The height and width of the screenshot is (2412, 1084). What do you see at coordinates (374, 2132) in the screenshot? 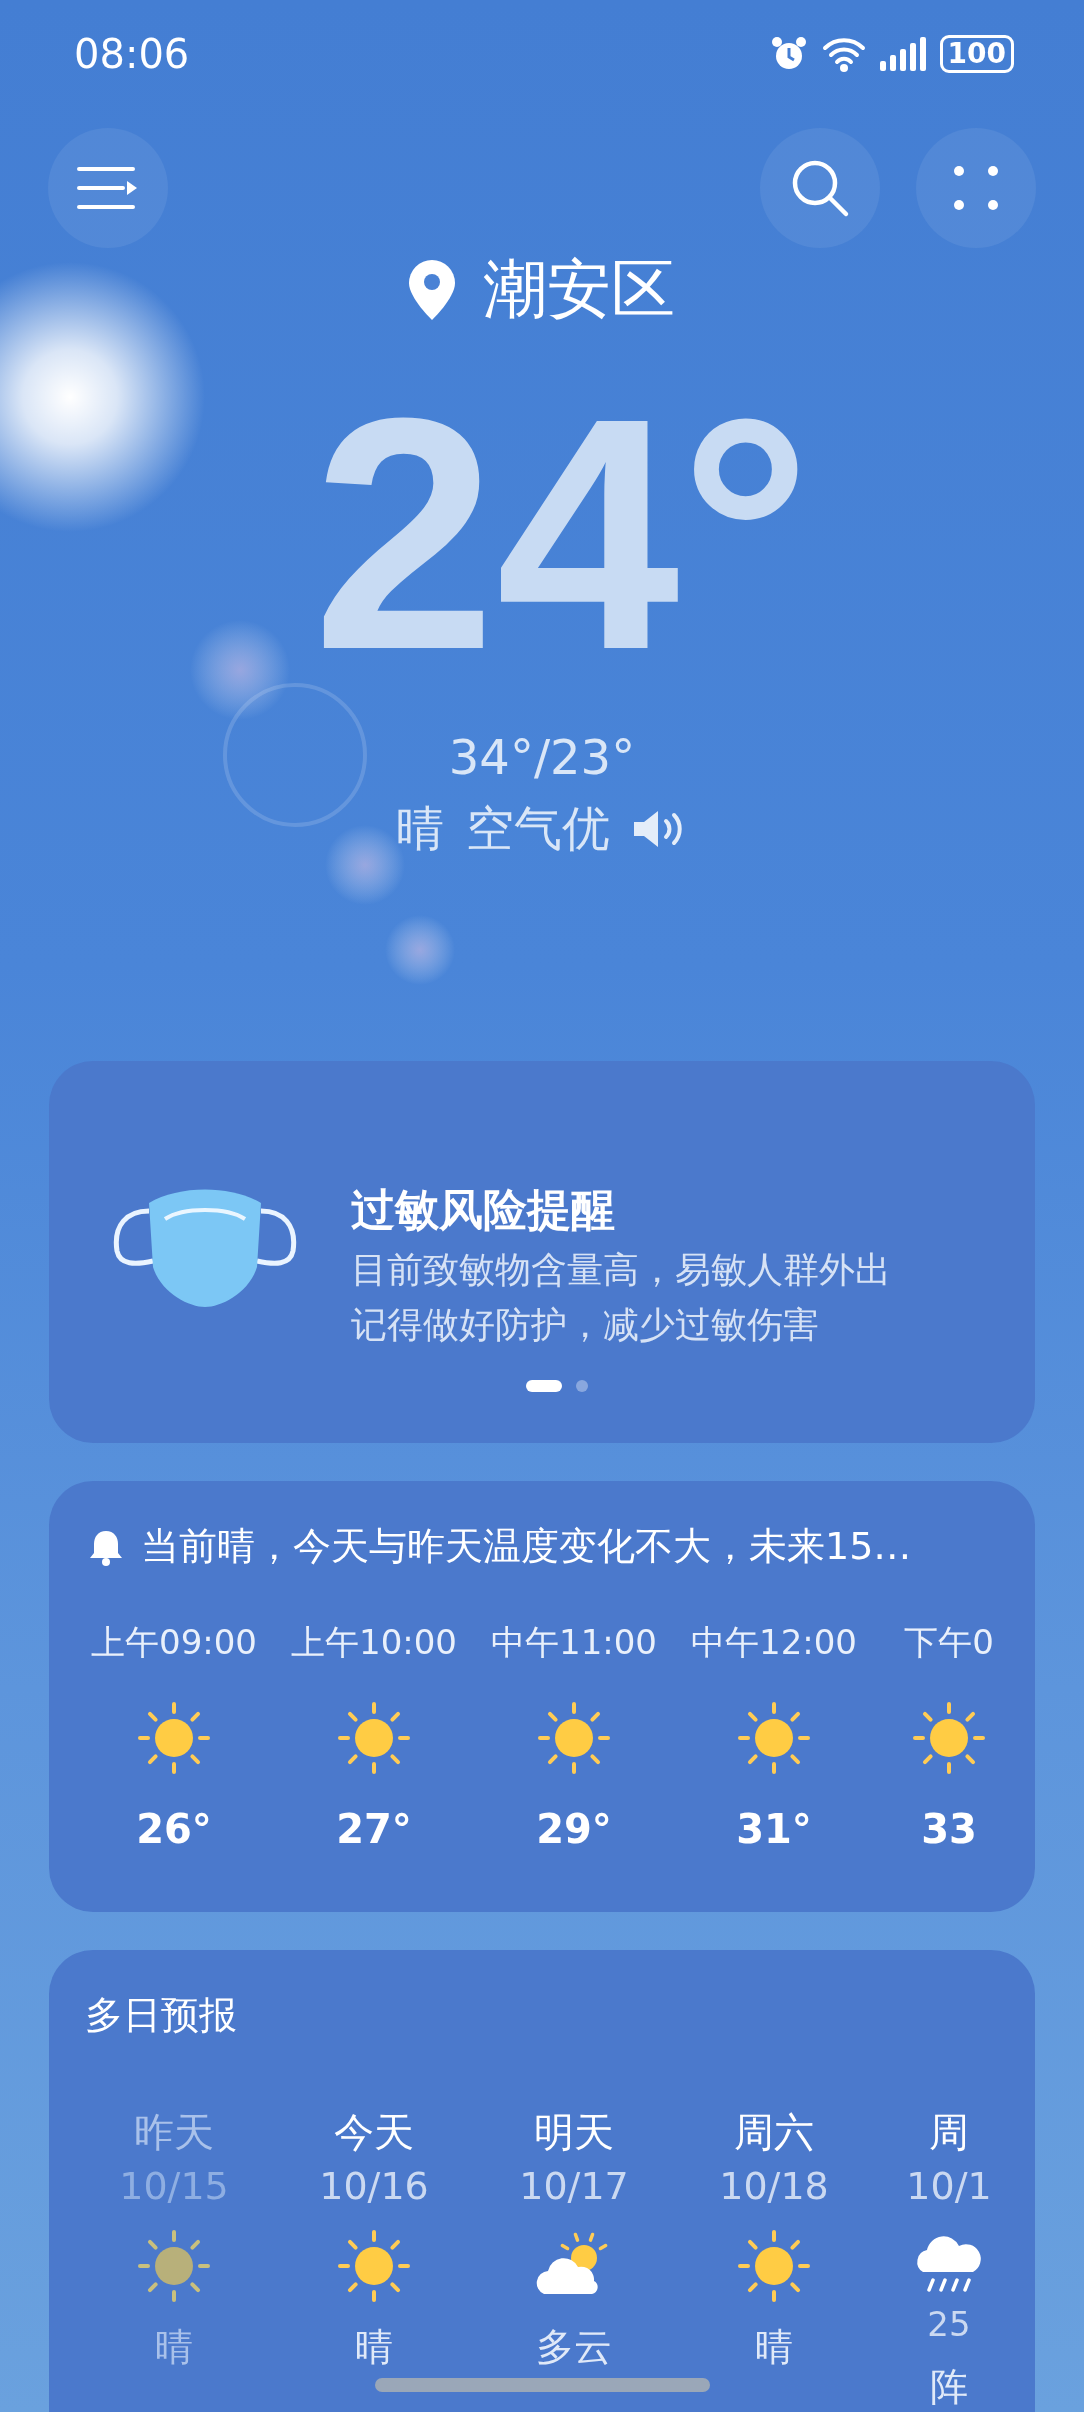
I see `day-label: 今天` at bounding box center [374, 2132].